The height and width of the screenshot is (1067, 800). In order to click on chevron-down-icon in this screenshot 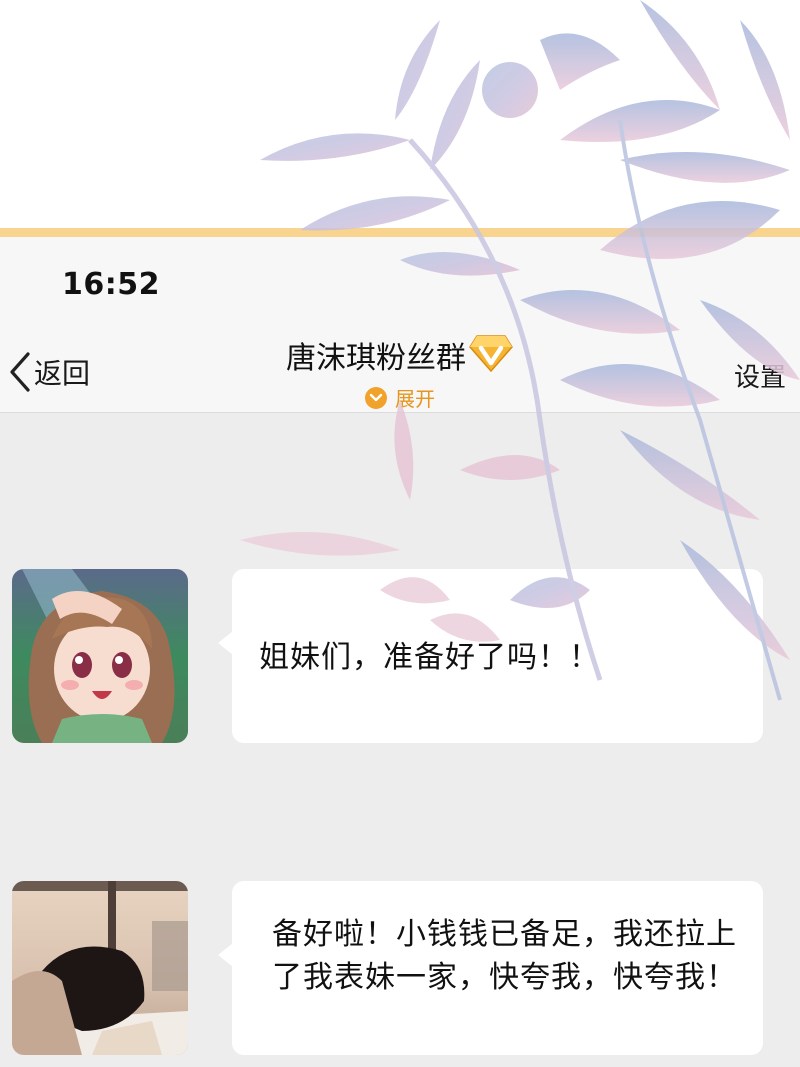, I will do `click(376, 397)`.